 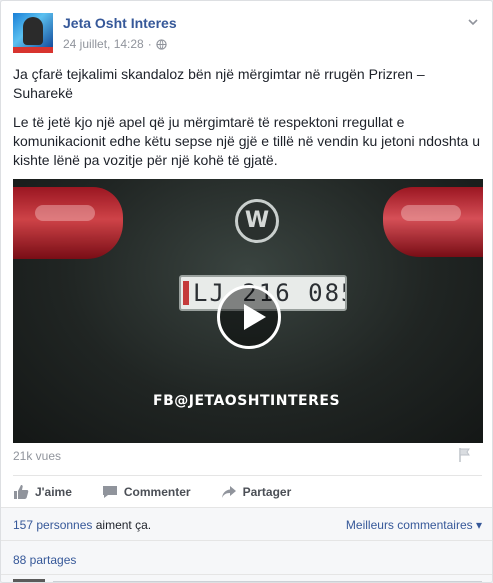 What do you see at coordinates (109, 491) in the screenshot?
I see `comment-icon` at bounding box center [109, 491].